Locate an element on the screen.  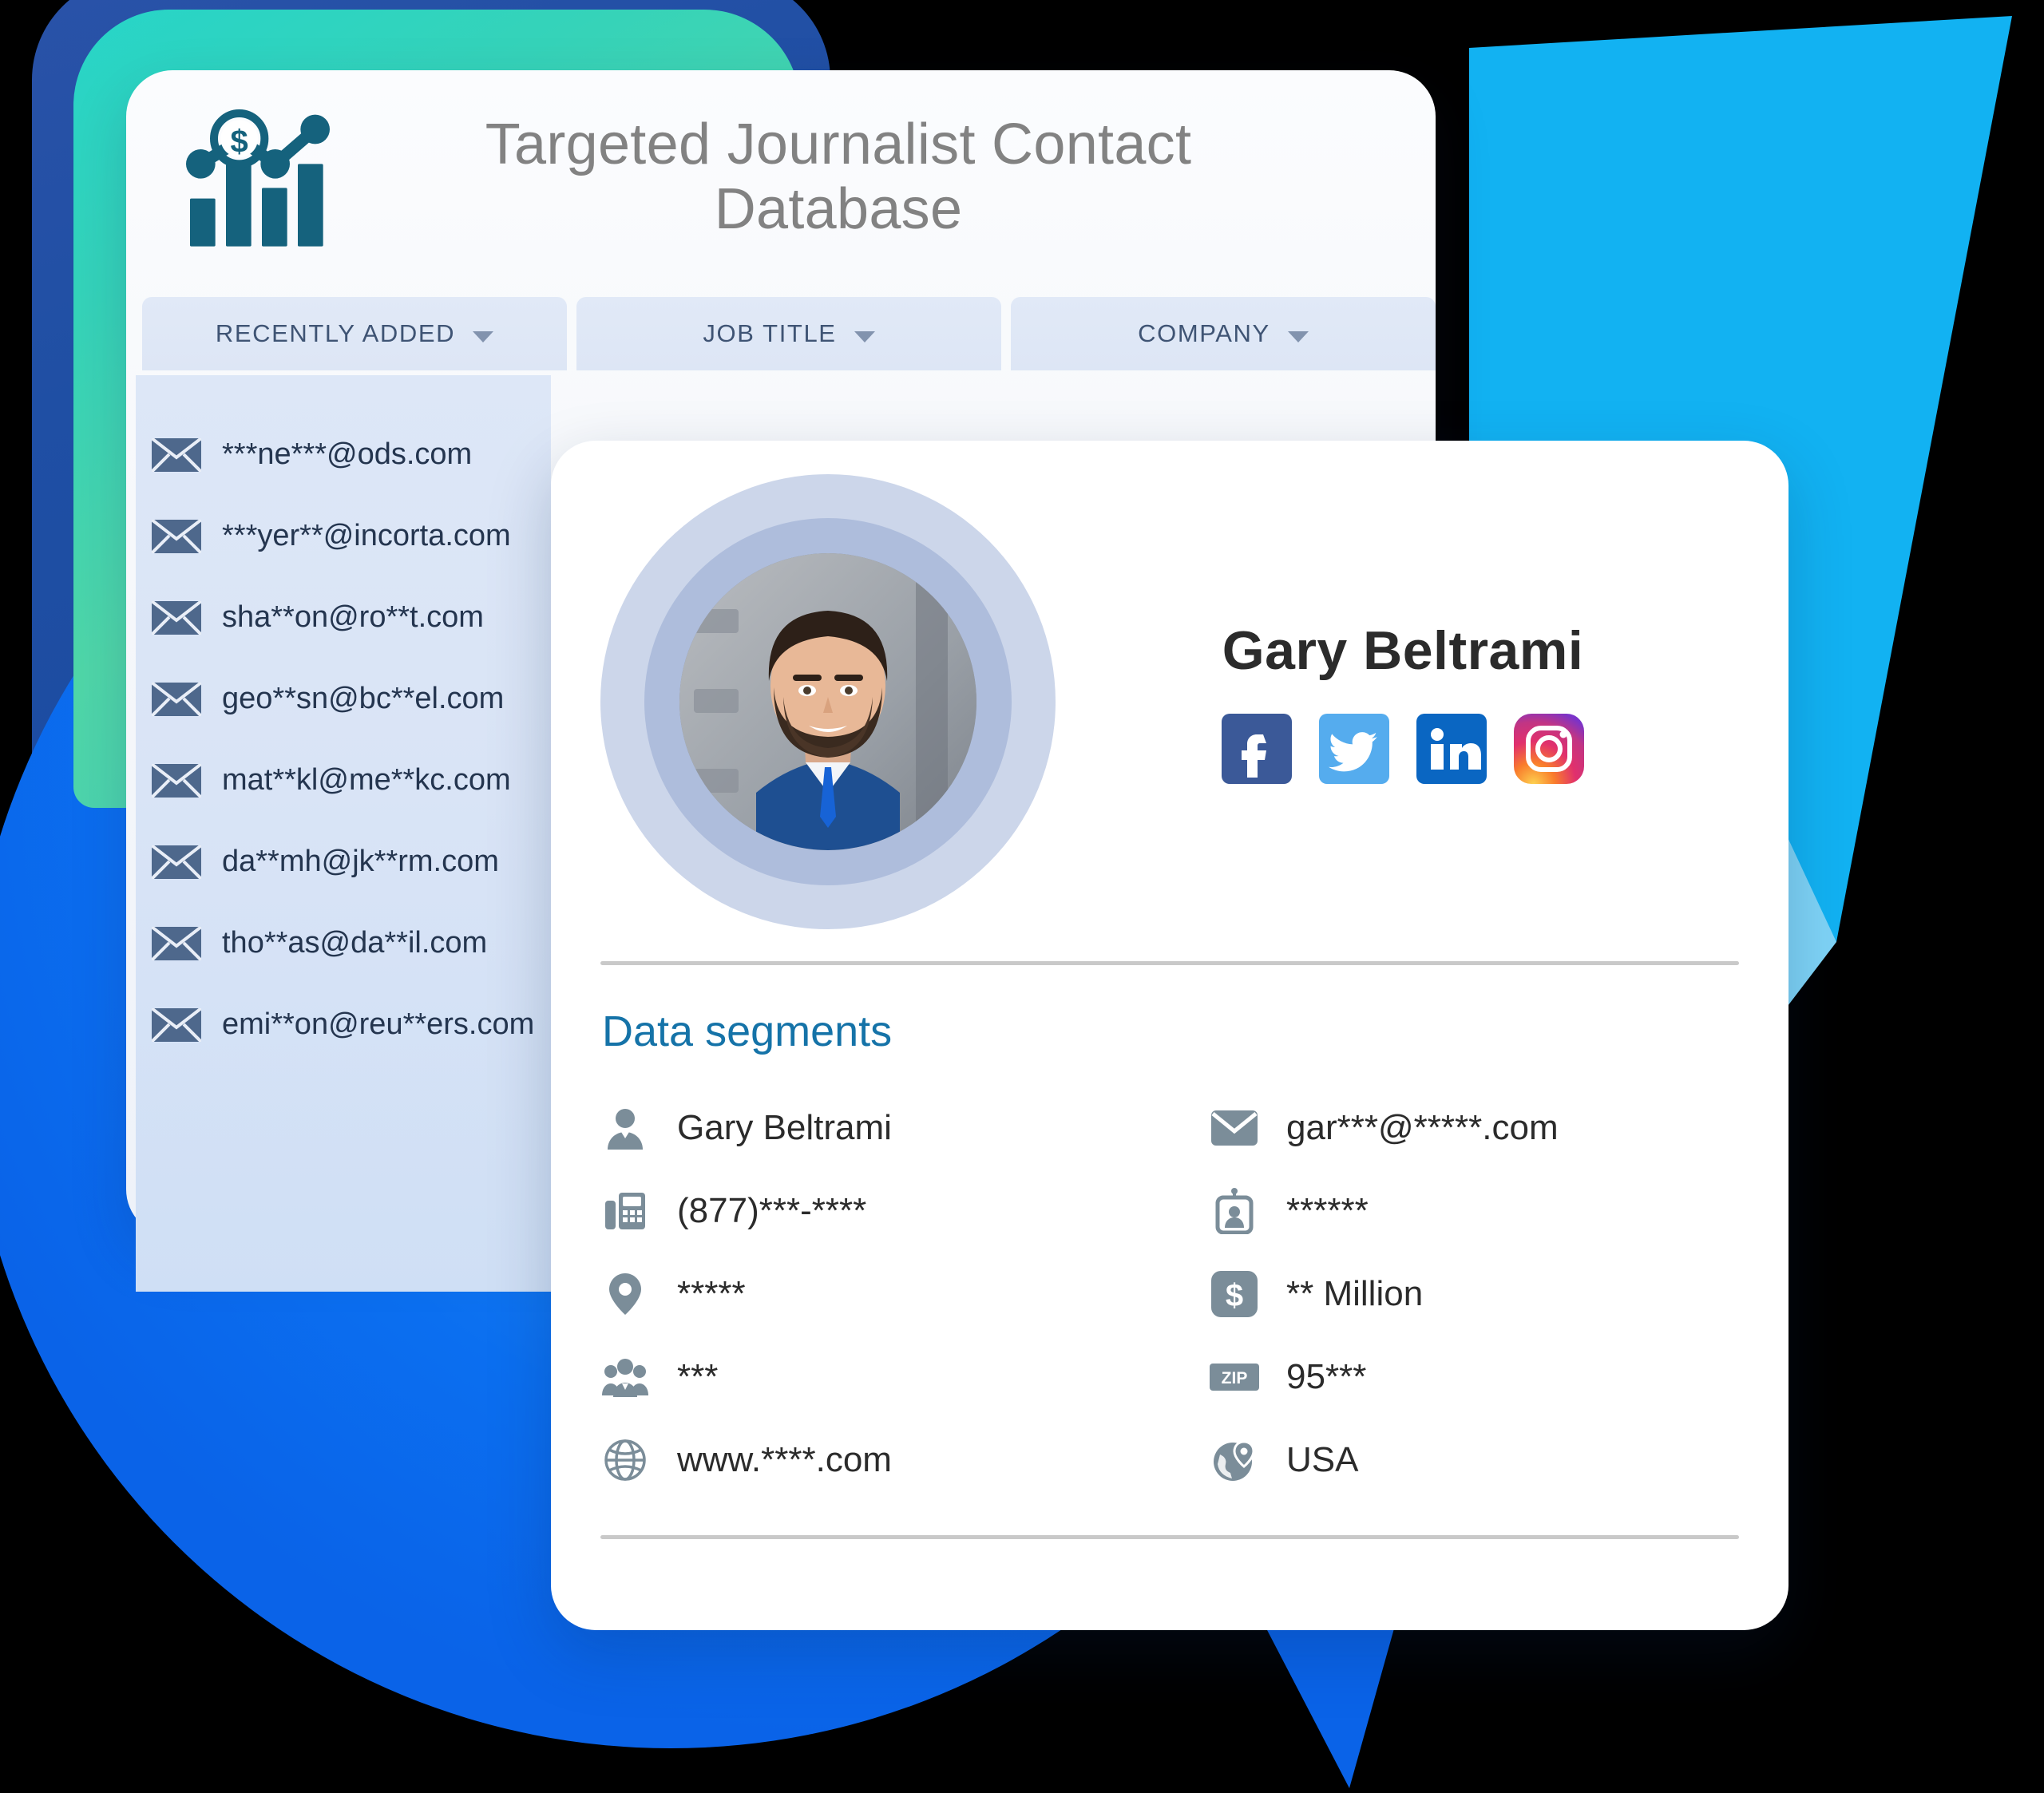
avatar-ring is located at coordinates (828, 702).